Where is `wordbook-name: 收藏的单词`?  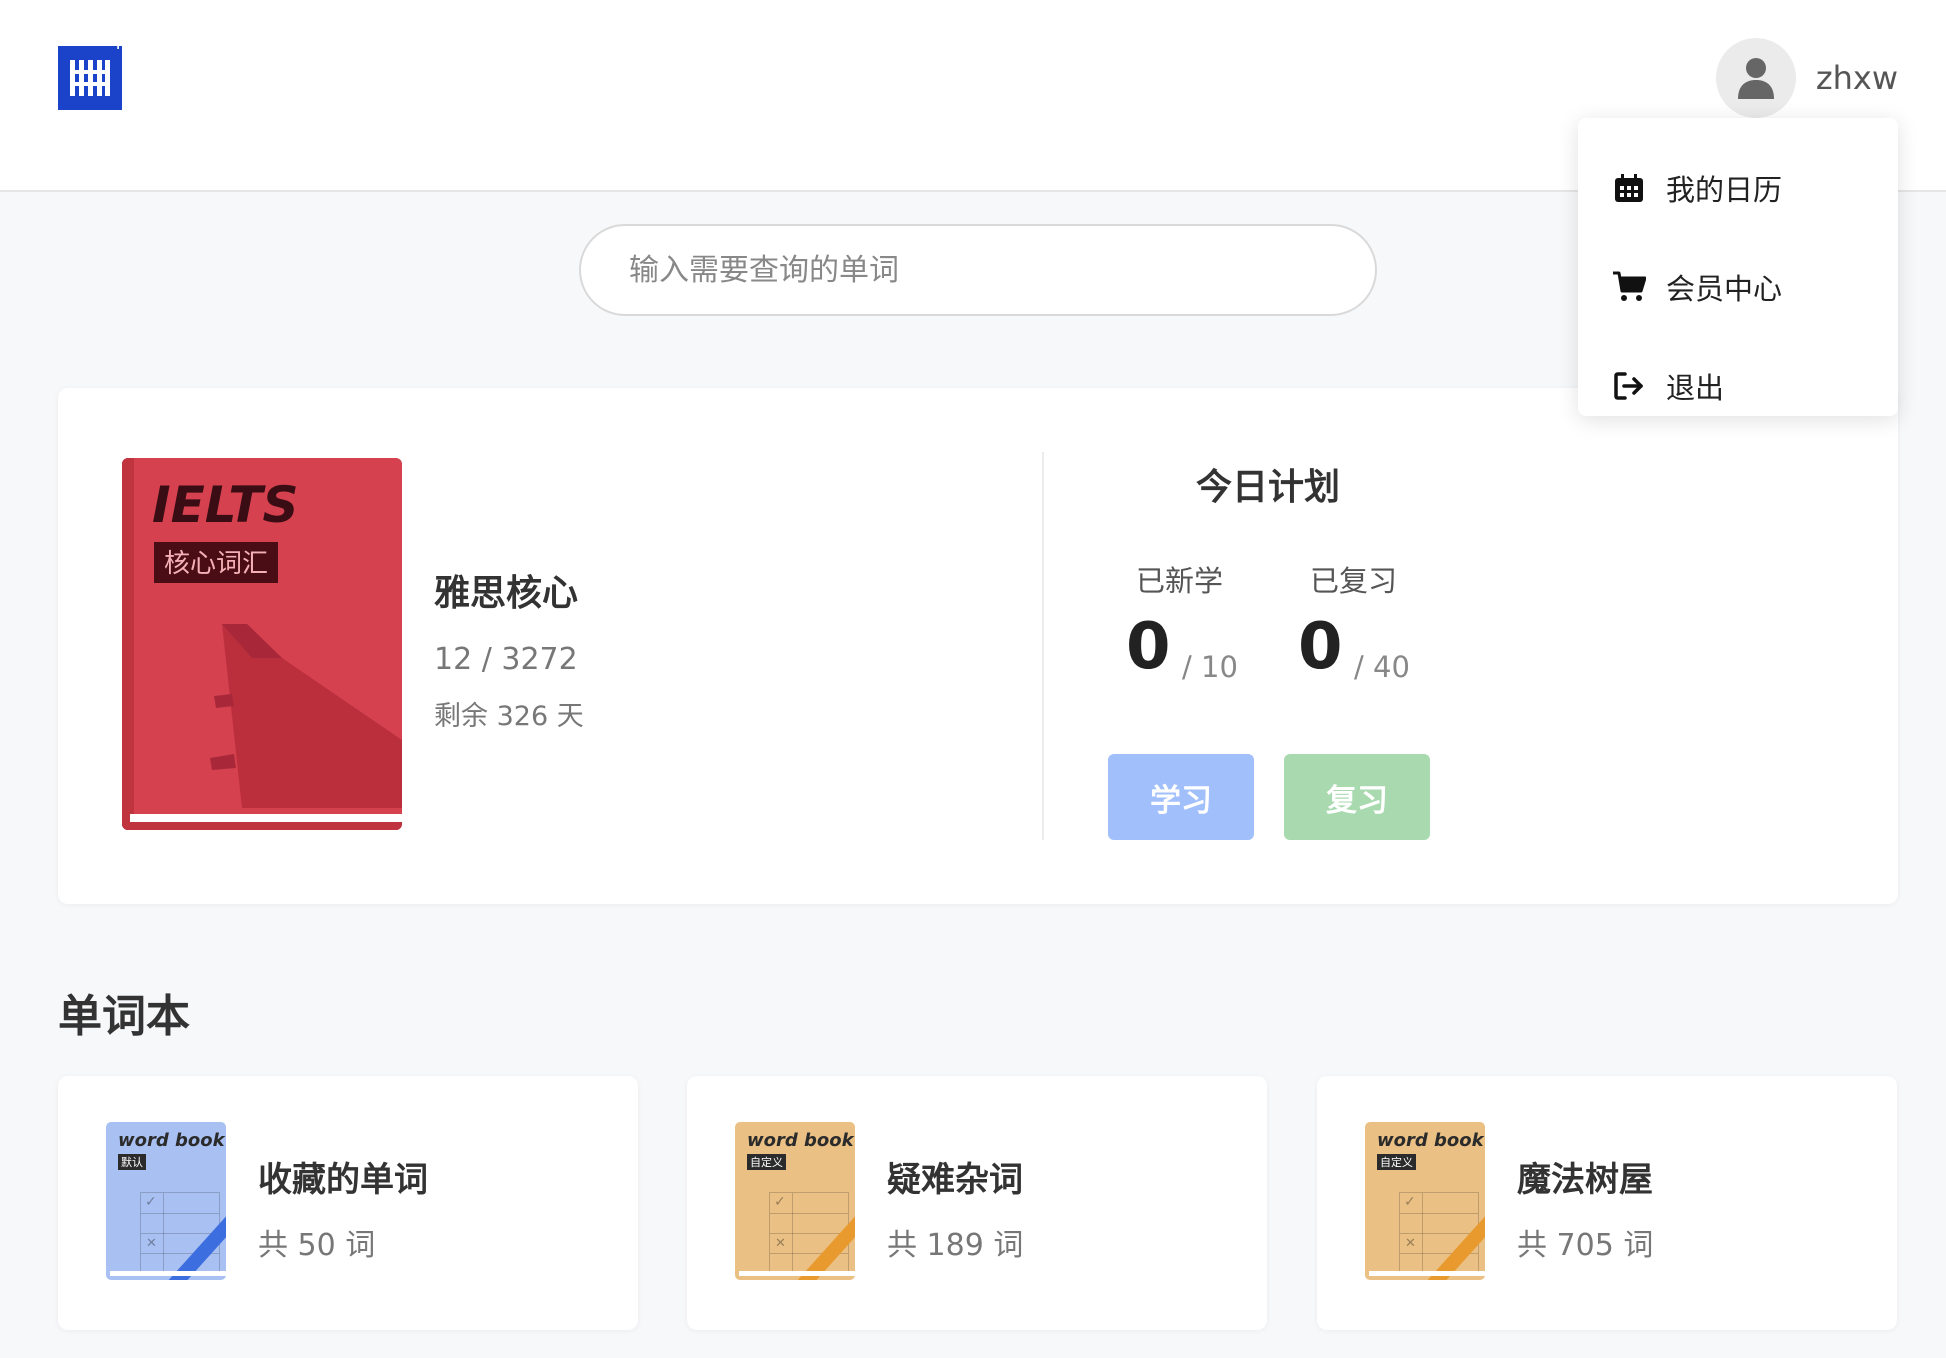 wordbook-name: 收藏的单词 is located at coordinates (343, 1180).